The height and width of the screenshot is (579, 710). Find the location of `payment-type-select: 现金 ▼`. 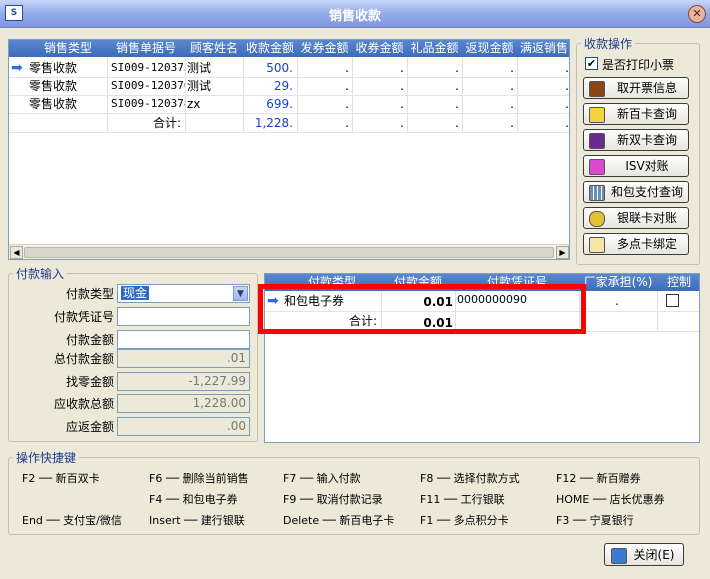

payment-type-select: 现金 ▼ is located at coordinates (183, 293).